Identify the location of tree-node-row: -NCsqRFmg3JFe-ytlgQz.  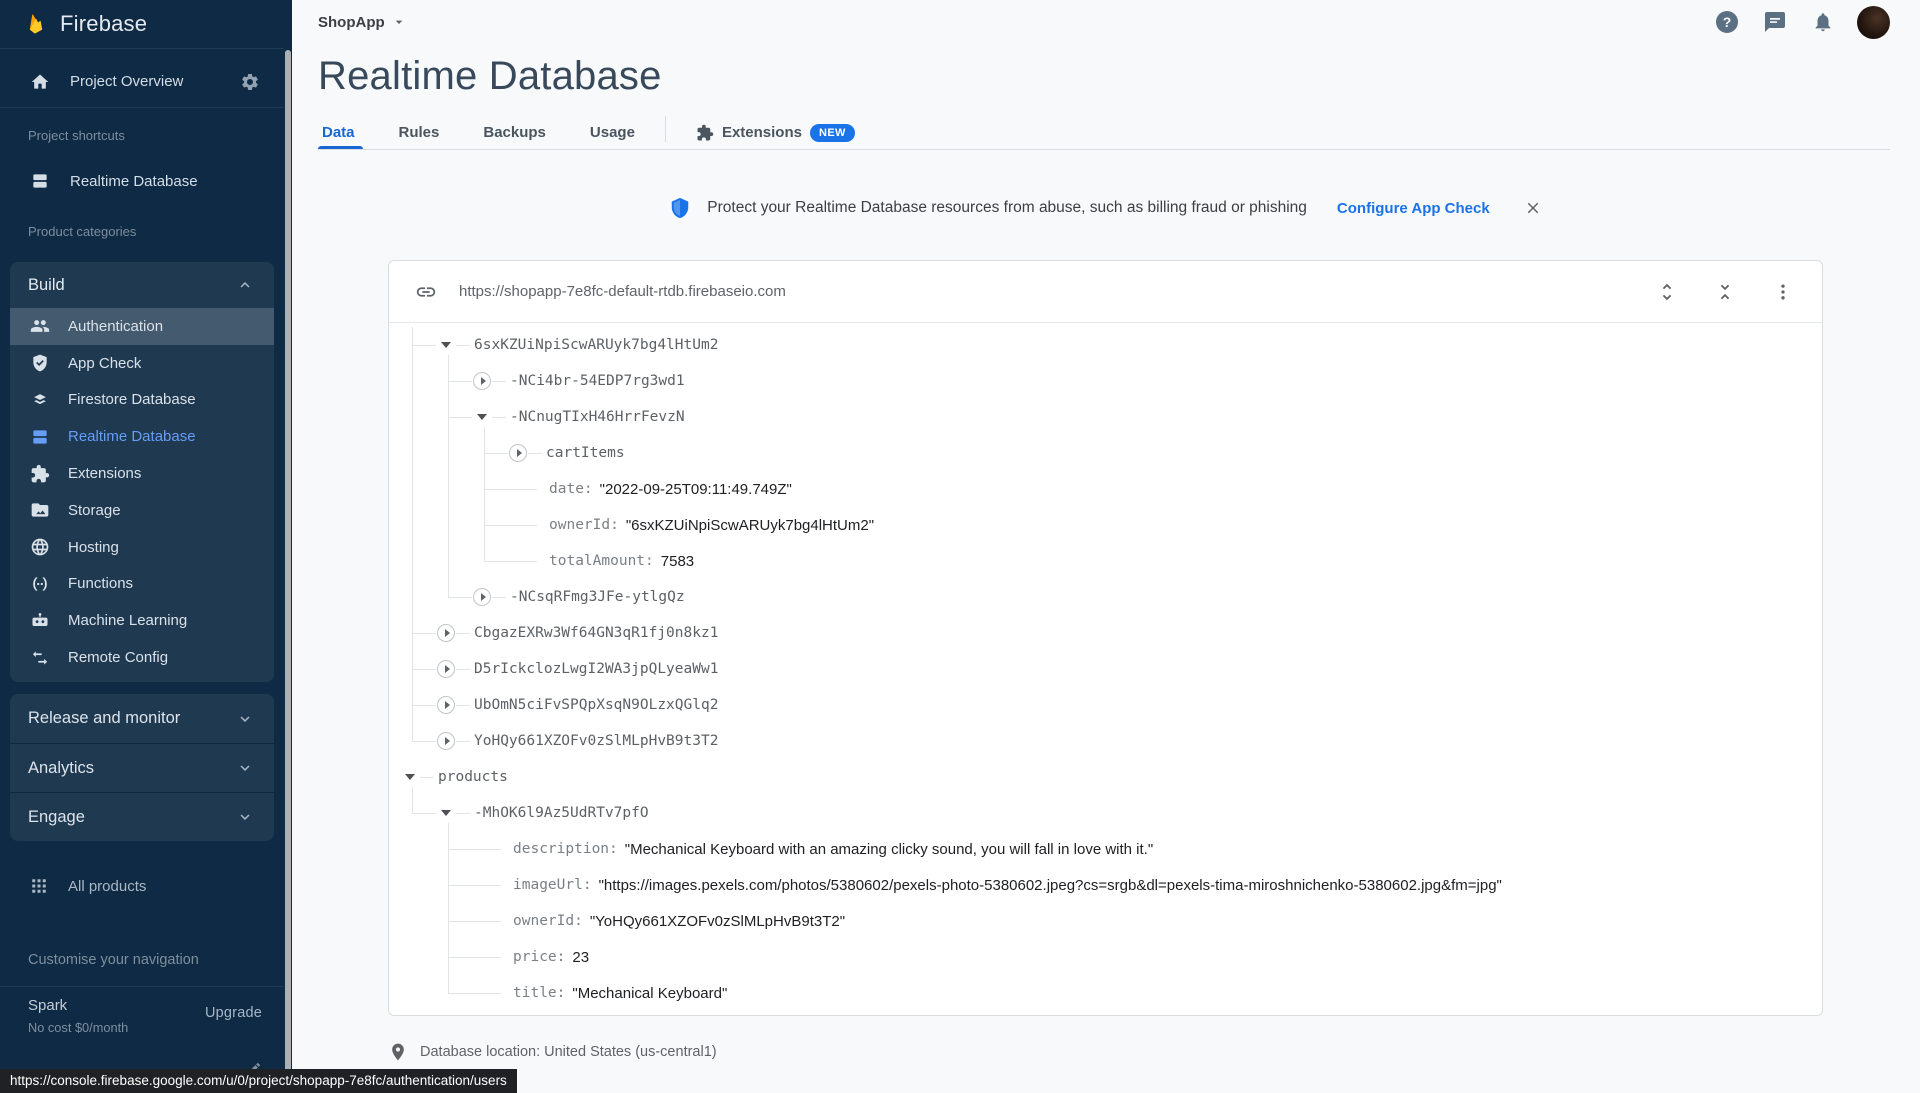
(1105, 597).